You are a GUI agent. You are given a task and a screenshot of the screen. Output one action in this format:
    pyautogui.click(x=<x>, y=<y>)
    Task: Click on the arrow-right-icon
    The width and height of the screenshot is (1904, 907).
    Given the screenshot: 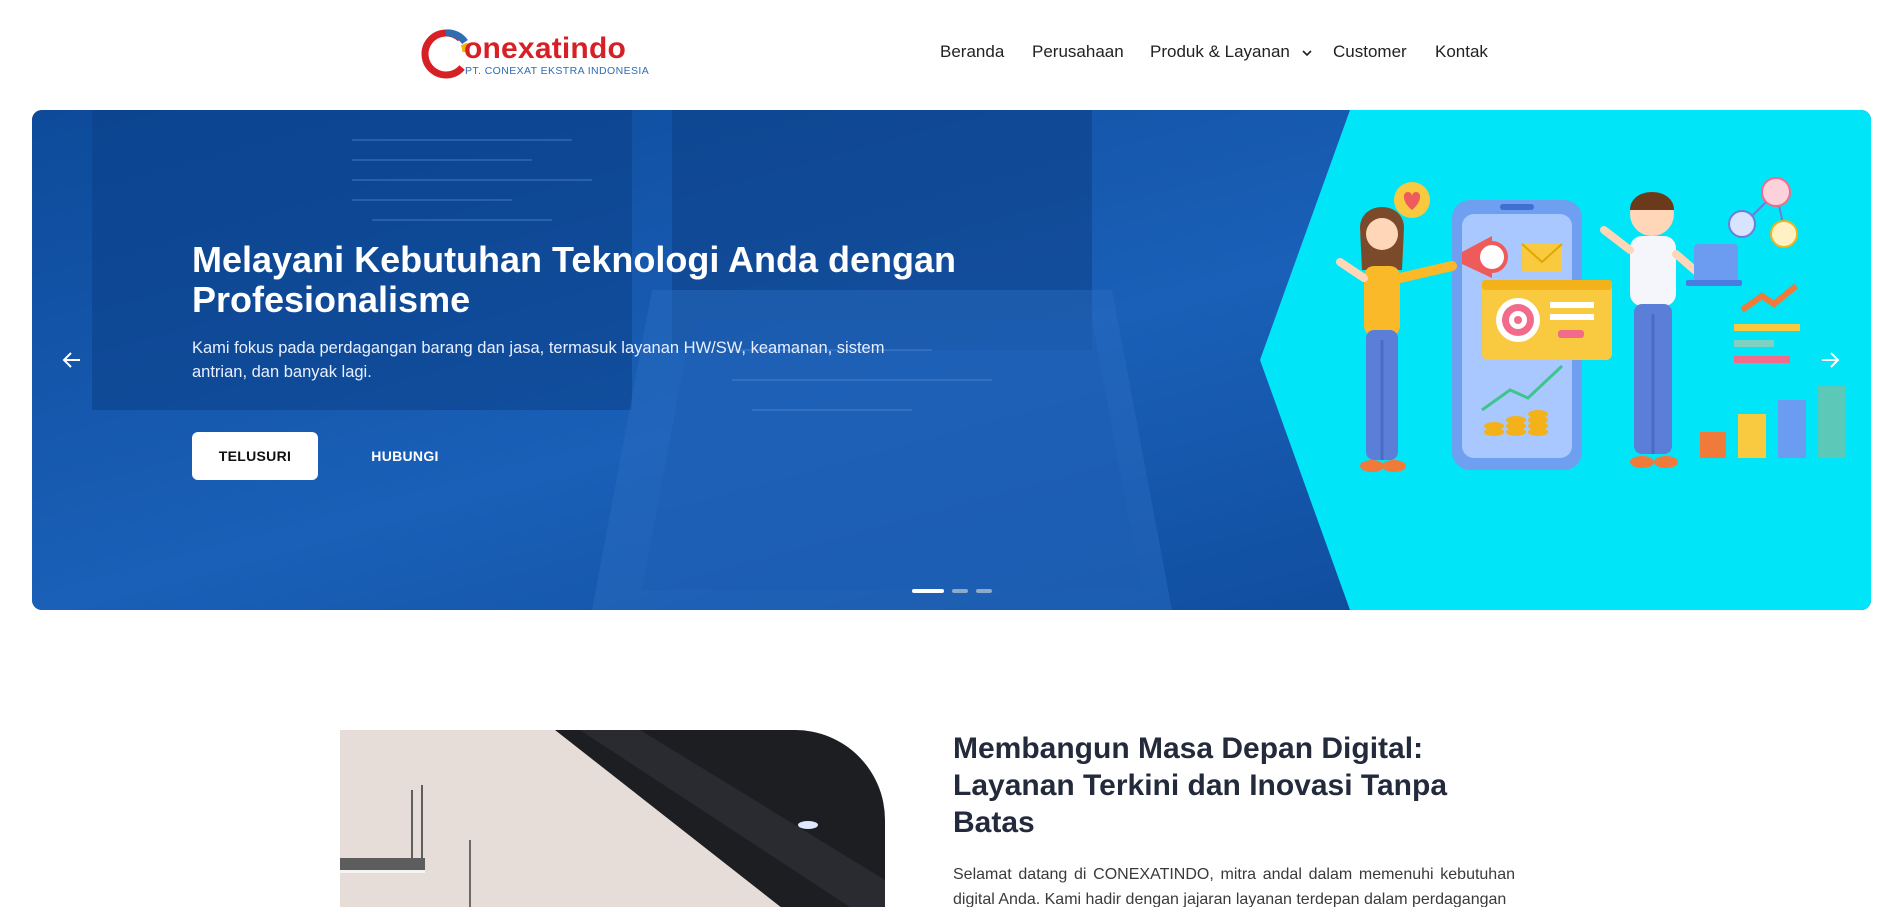 What is the action you would take?
    pyautogui.click(x=1831, y=360)
    